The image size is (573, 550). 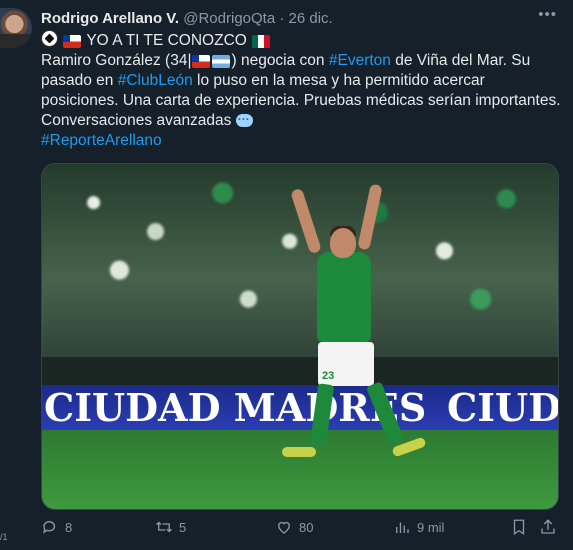 I want to click on text-segment: ) negocia con, so click(x=280, y=60).